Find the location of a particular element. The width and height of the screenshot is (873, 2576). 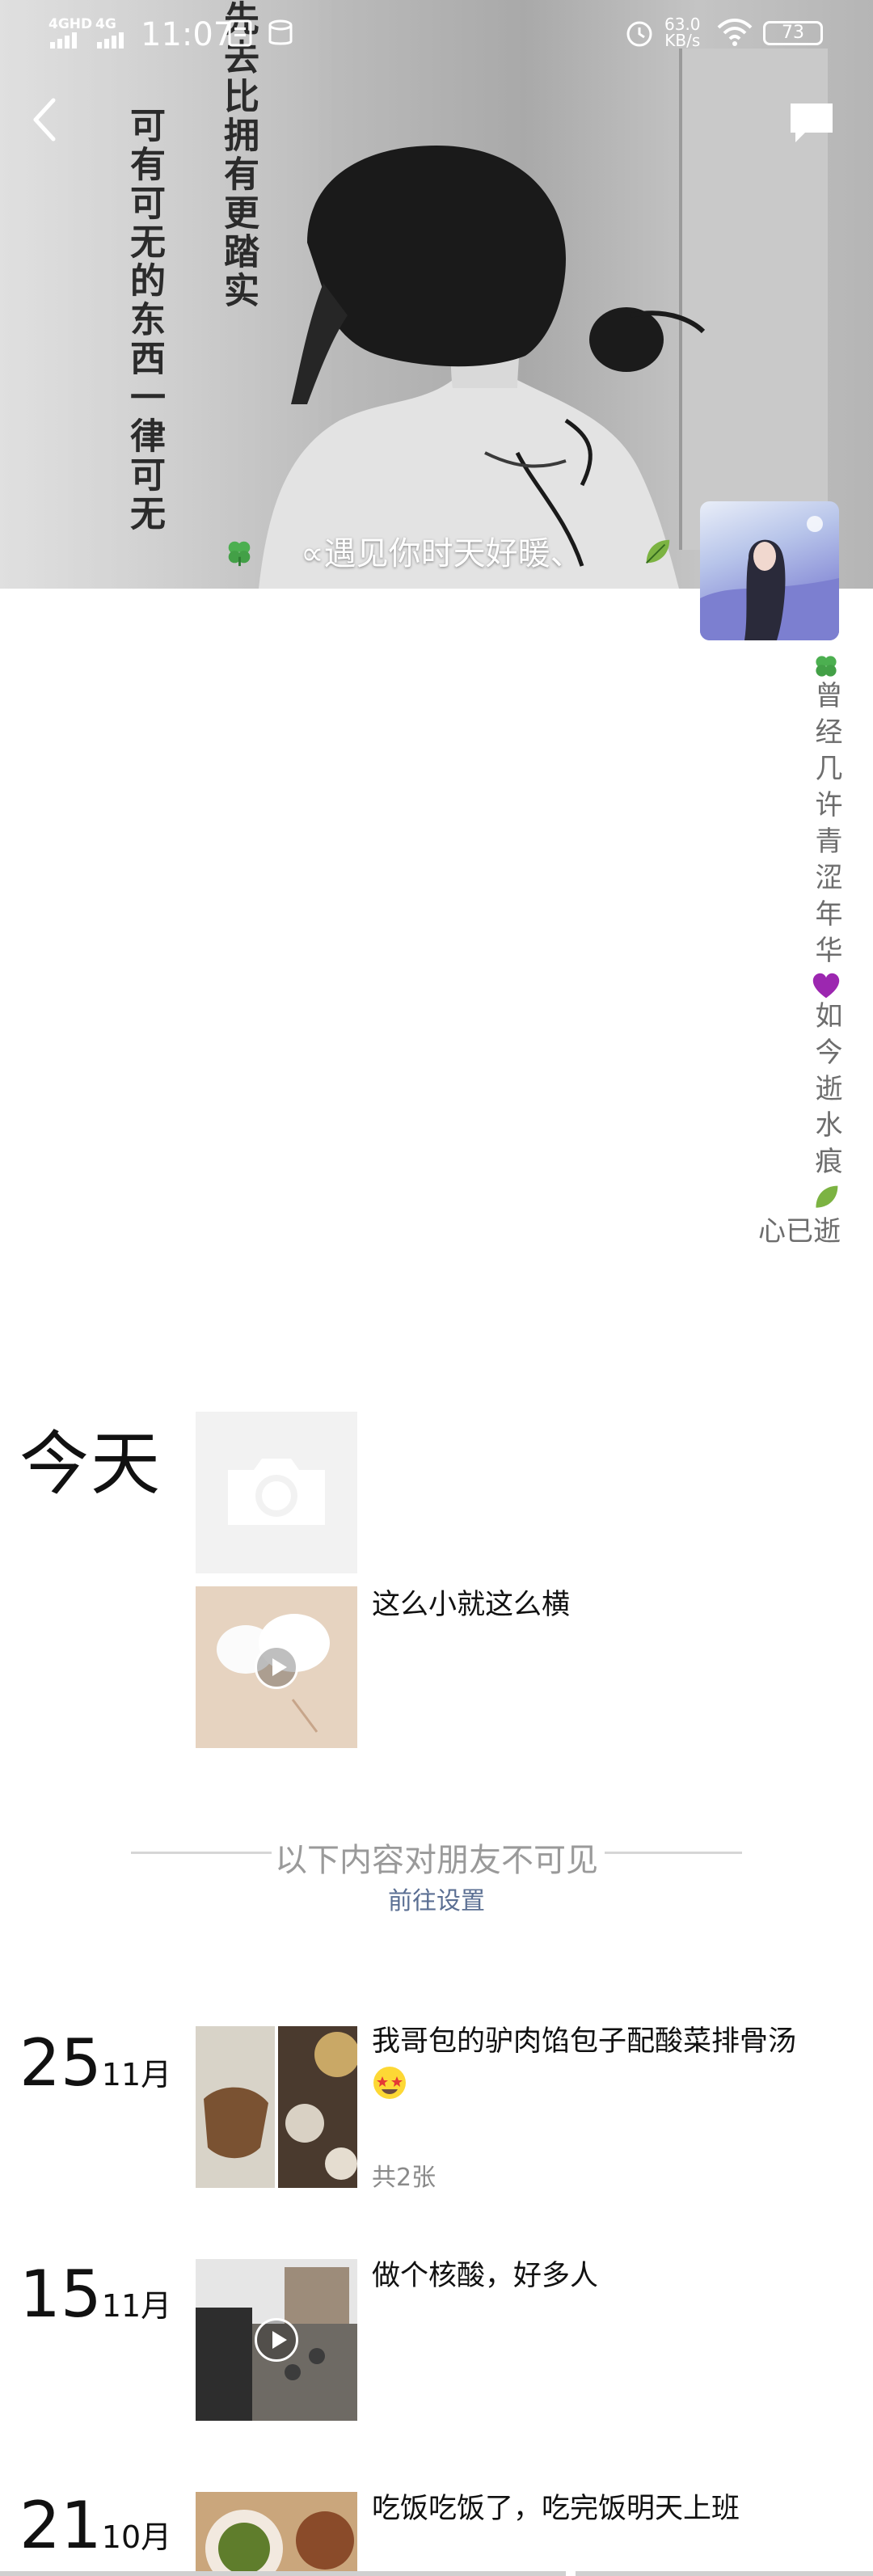

network-indicator-2: 4G is located at coordinates (105, 24).